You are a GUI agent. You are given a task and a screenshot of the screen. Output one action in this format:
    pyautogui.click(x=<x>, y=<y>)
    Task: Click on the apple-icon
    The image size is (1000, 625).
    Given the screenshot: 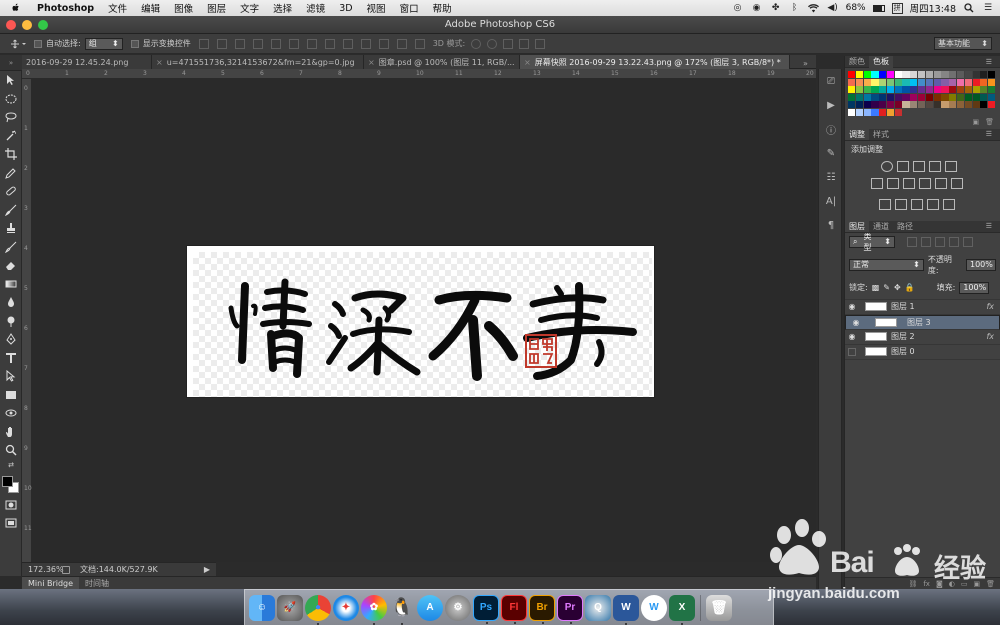 What is the action you would take?
    pyautogui.click(x=16, y=8)
    